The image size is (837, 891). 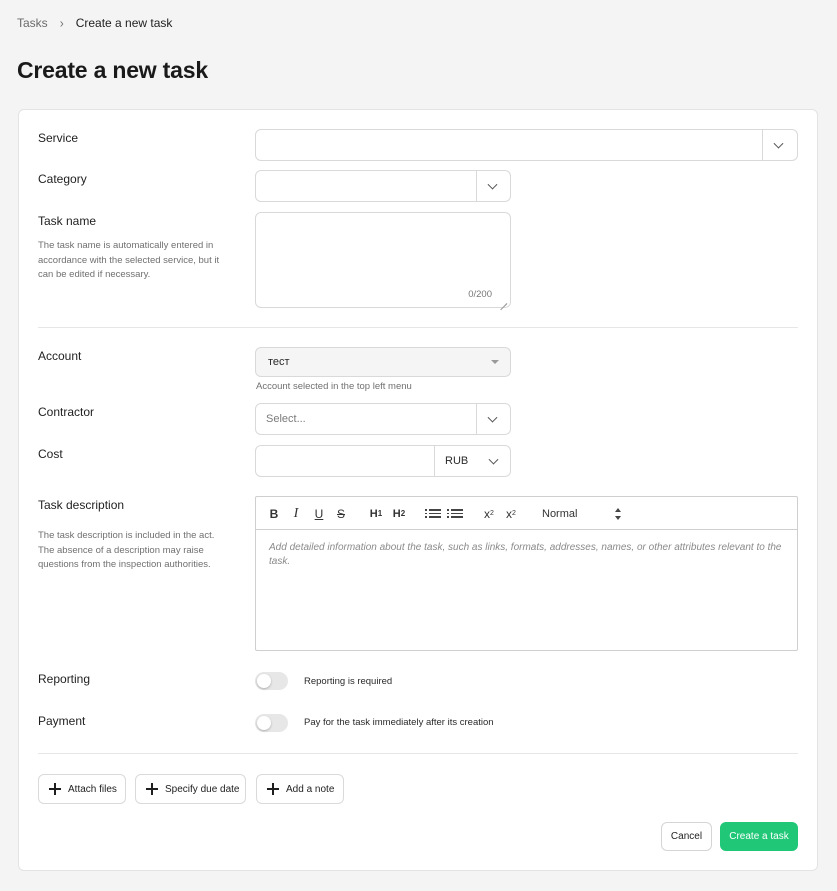 I want to click on breadcrumb-tasks-link: Tasks, so click(x=32, y=23).